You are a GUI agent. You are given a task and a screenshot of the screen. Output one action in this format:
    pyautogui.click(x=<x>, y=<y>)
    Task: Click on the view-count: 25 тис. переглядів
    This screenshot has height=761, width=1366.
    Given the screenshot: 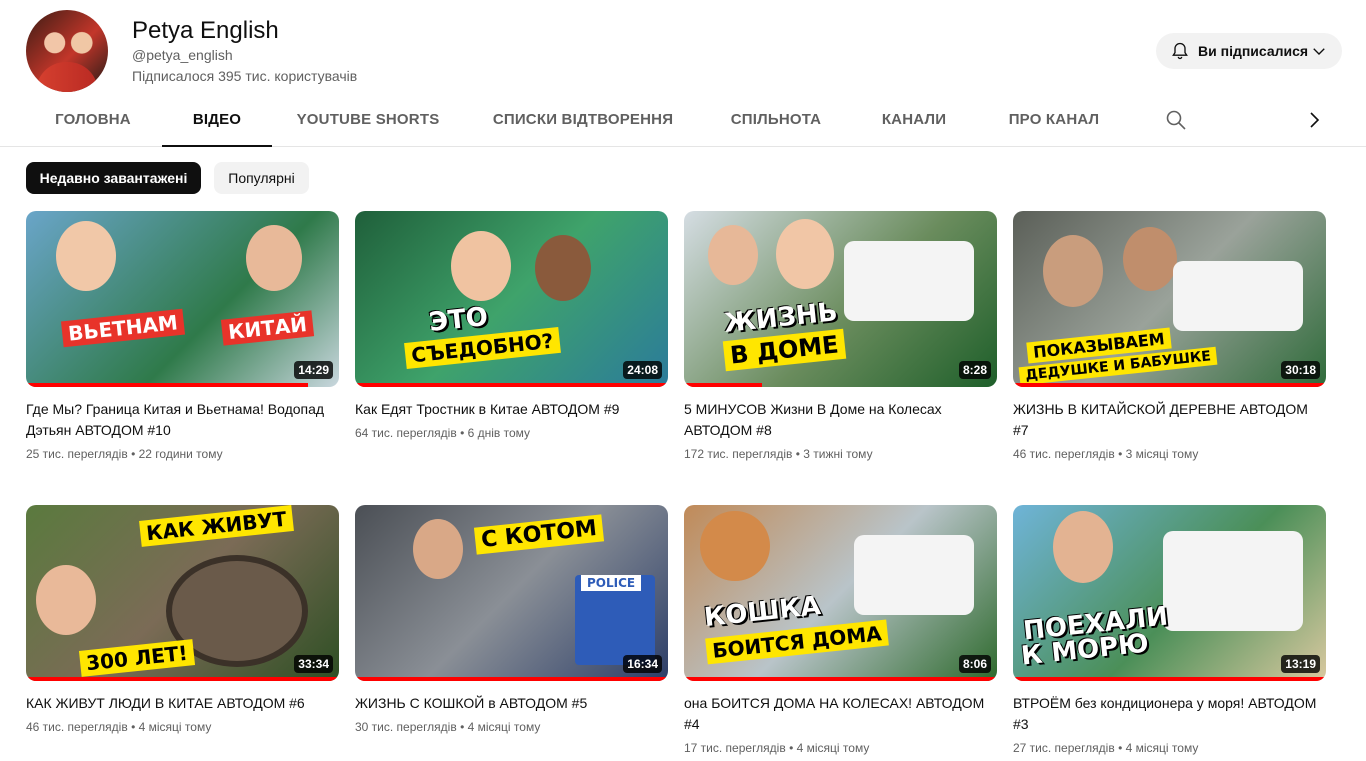 What is the action you would take?
    pyautogui.click(x=77, y=454)
    